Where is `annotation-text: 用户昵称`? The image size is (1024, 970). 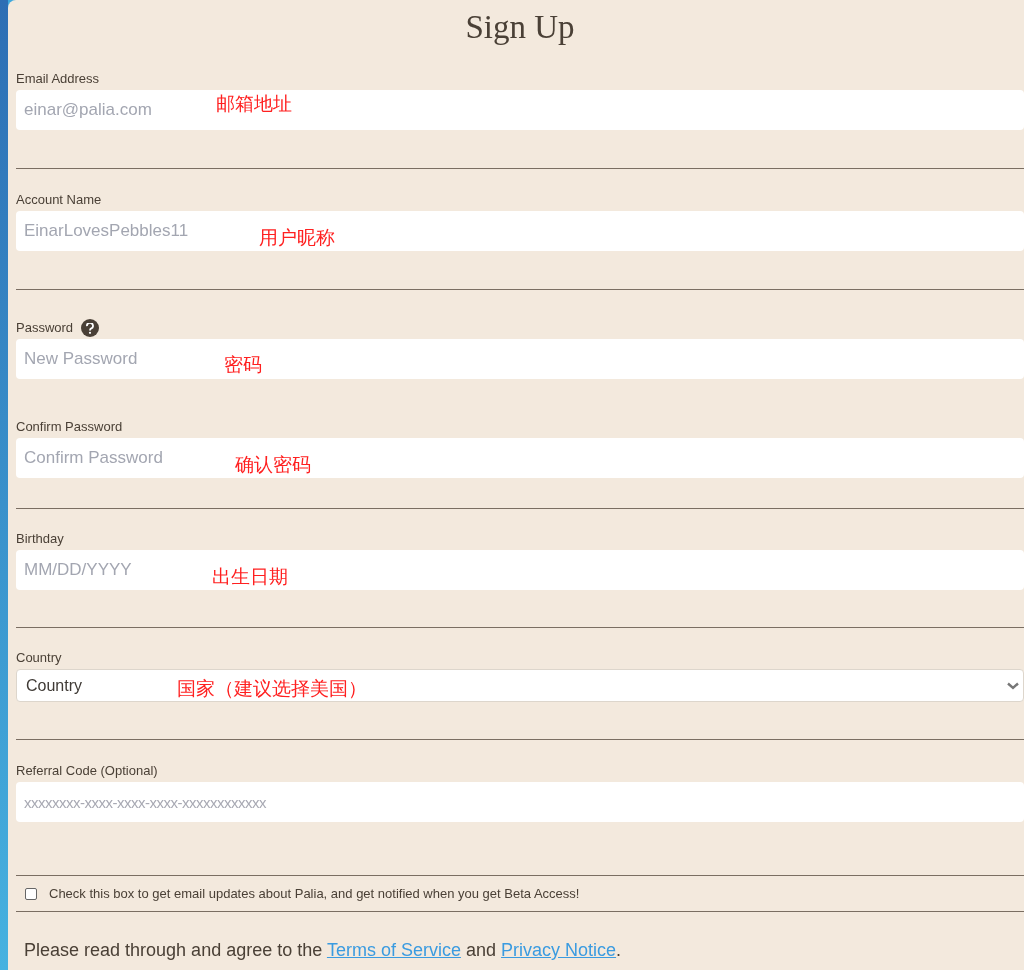 annotation-text: 用户昵称 is located at coordinates (297, 237).